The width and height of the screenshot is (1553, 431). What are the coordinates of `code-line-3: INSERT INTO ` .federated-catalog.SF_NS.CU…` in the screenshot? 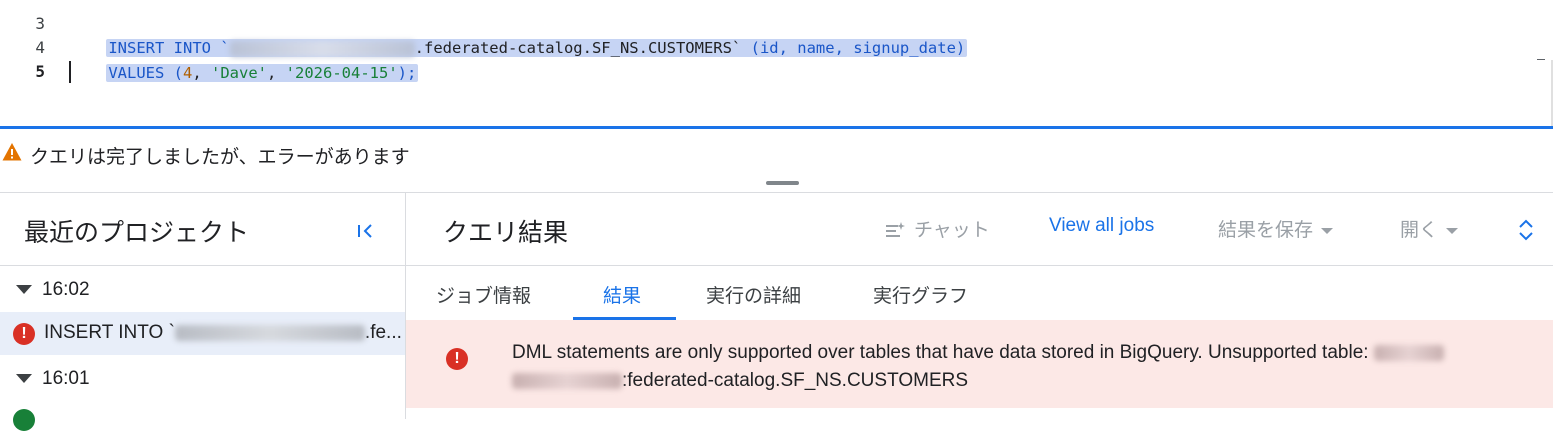 It's located at (518, 34).